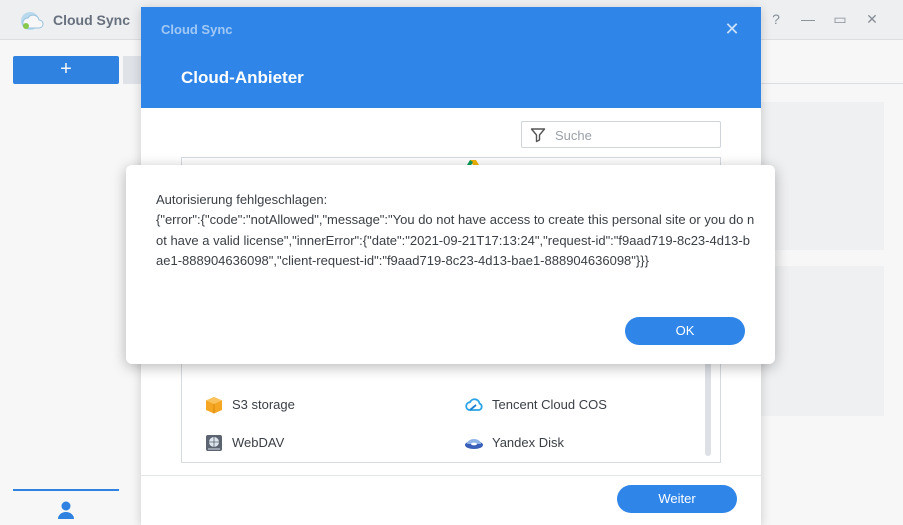  Describe the element at coordinates (538, 135) in the screenshot. I see `filter-icon` at that location.